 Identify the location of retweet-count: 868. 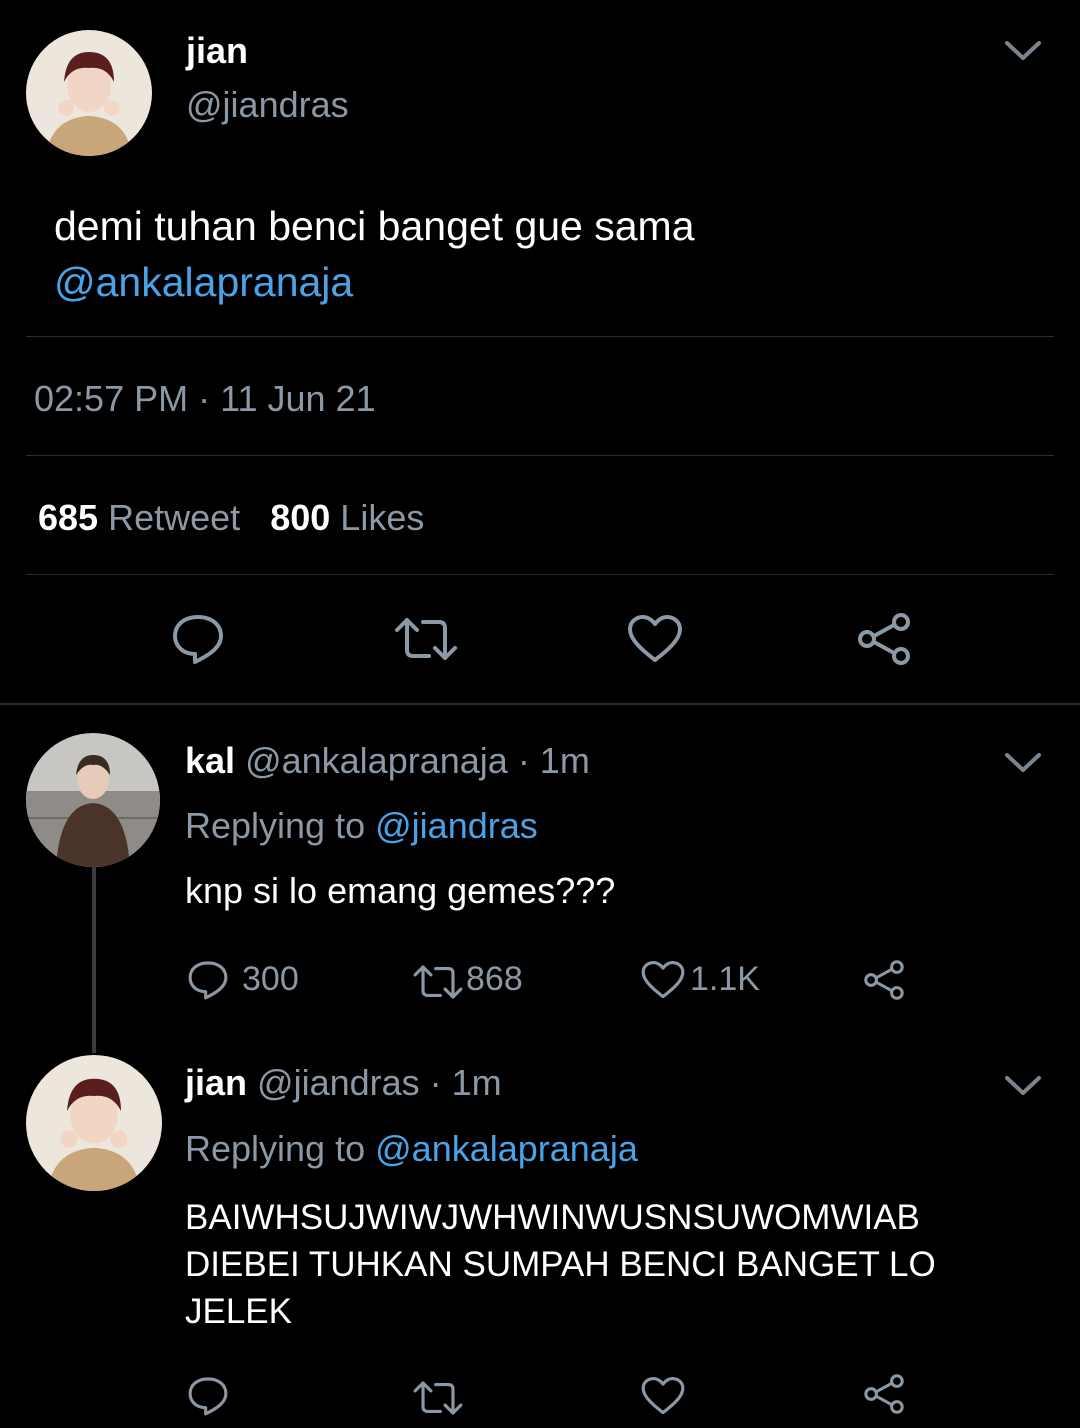
(494, 979).